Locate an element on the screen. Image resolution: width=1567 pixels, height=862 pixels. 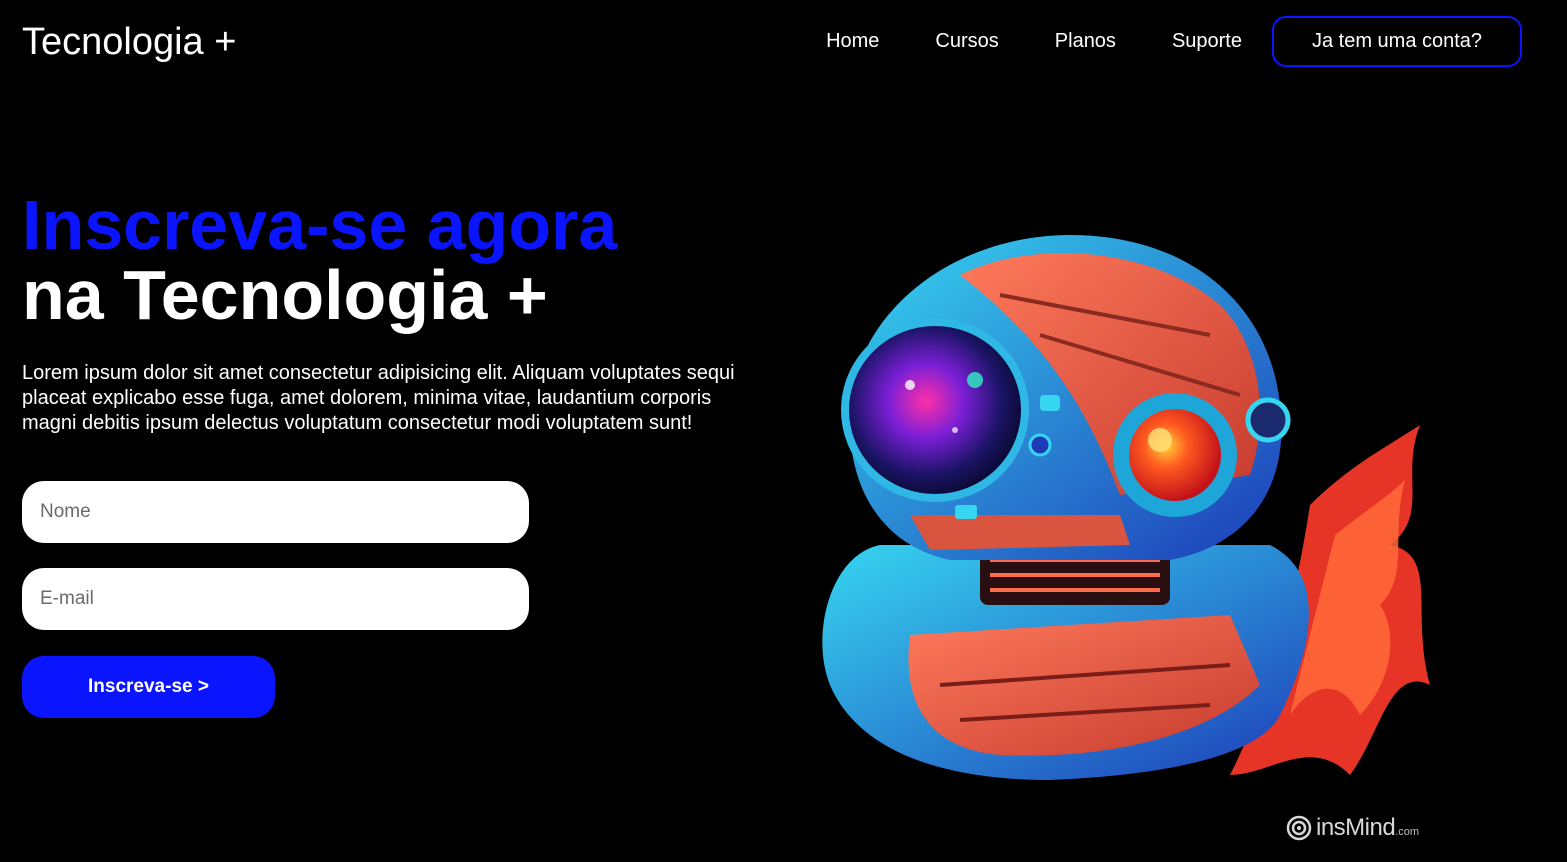
name-input is located at coordinates (275, 512).